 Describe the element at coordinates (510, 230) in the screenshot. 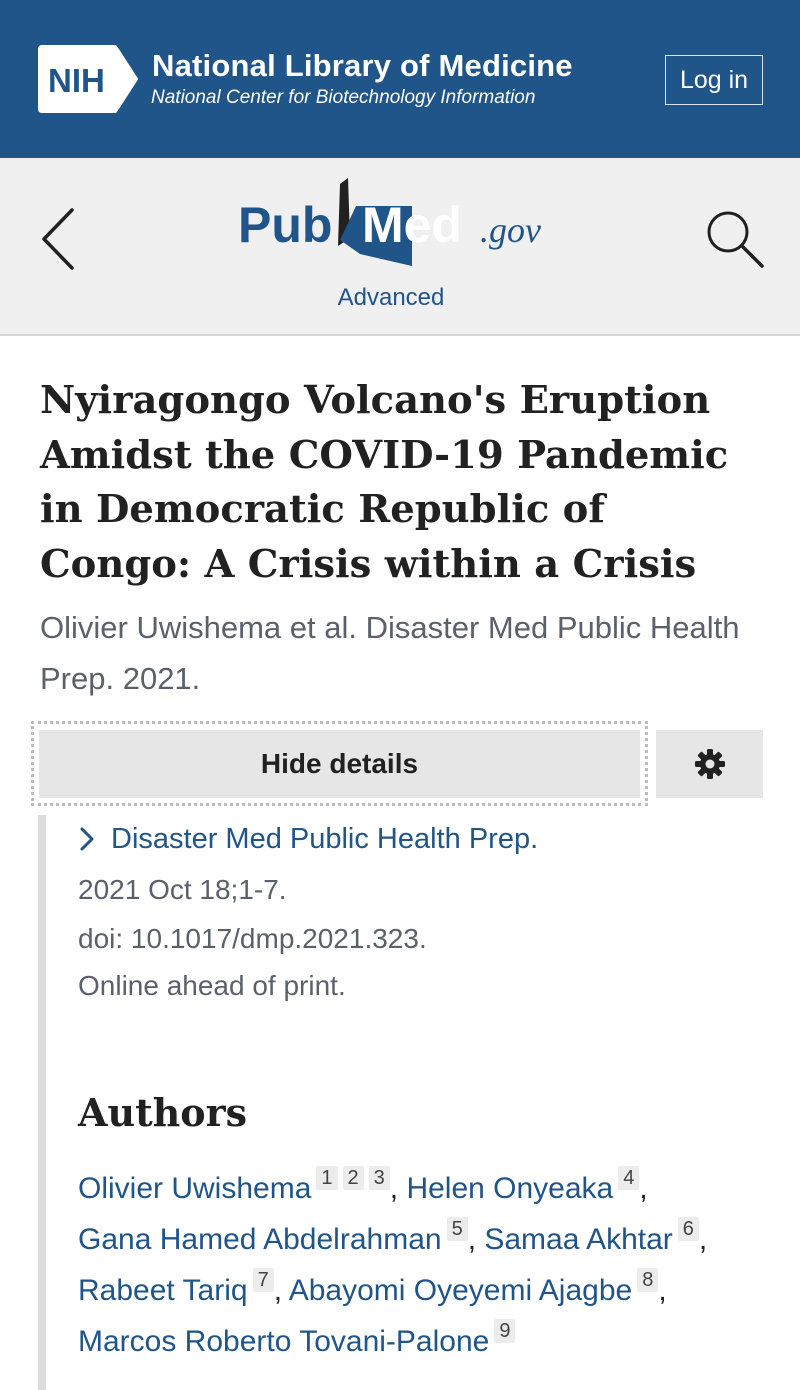

I see `pubmed-logo-gov: .gov` at that location.